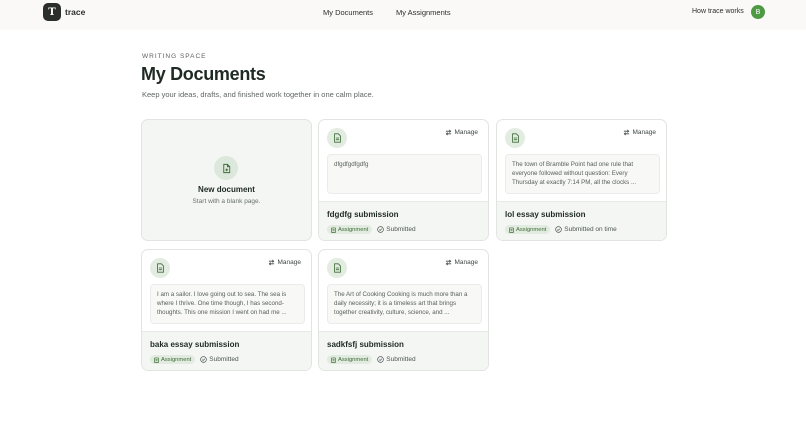  I want to click on nav-my-documents: My Documents, so click(348, 12).